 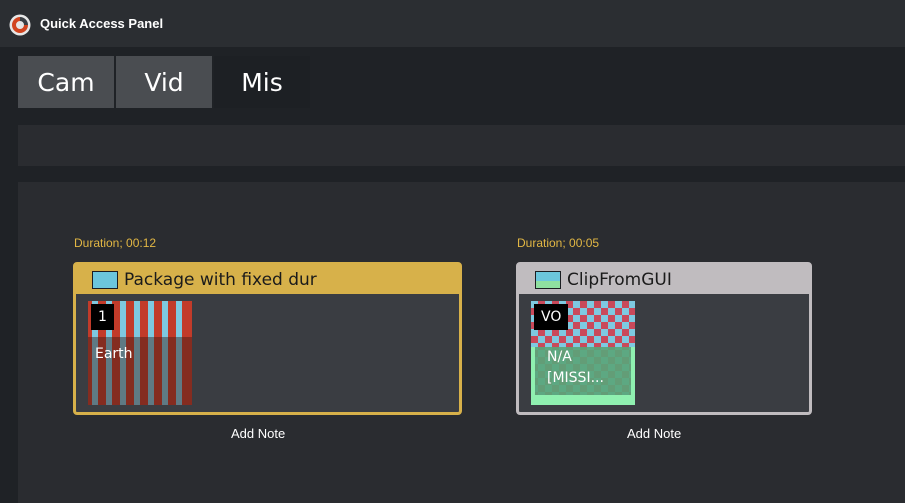 I want to click on tab-mis: Mis, so click(x=262, y=82).